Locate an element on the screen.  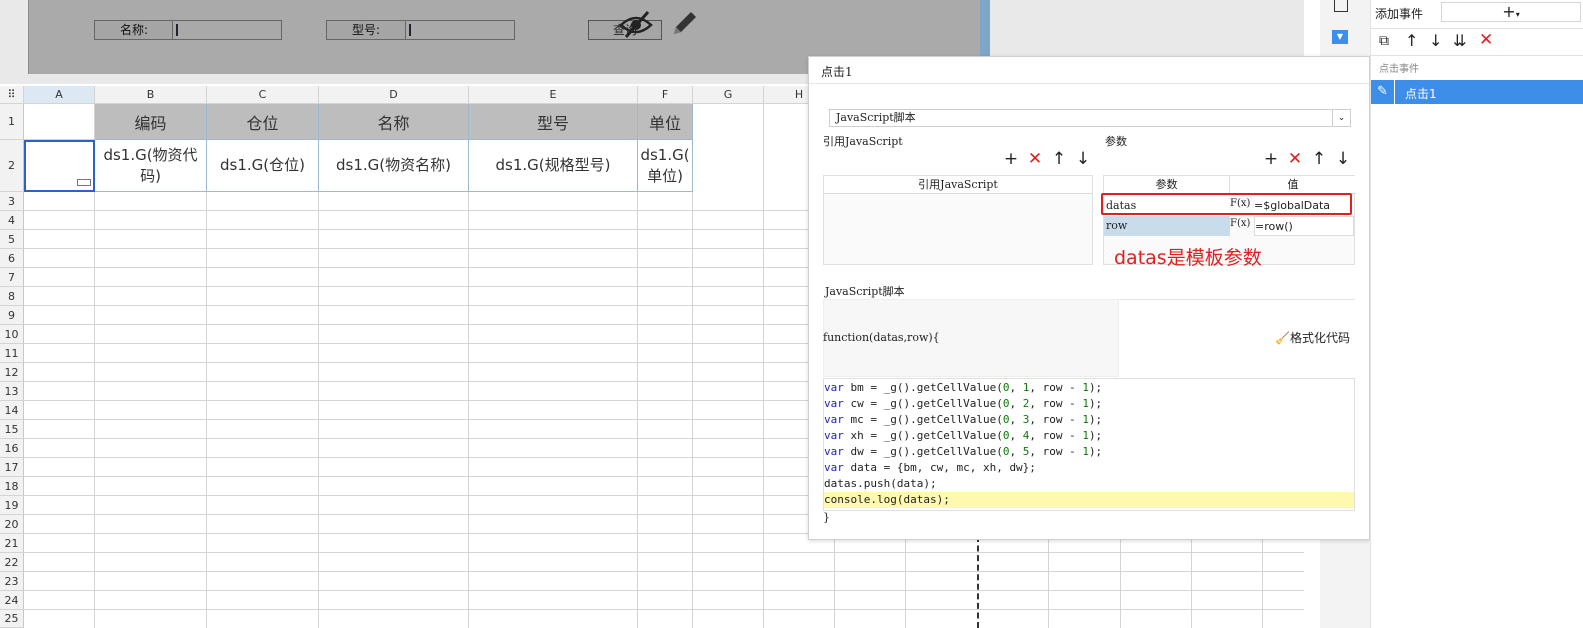
name-input is located at coordinates (227, 30).